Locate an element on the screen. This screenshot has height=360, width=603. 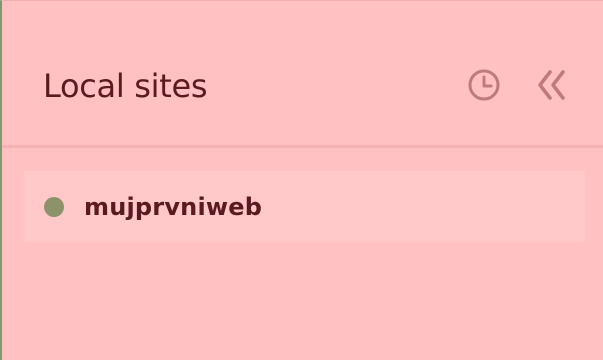
collapse-panel-button is located at coordinates (552, 85).